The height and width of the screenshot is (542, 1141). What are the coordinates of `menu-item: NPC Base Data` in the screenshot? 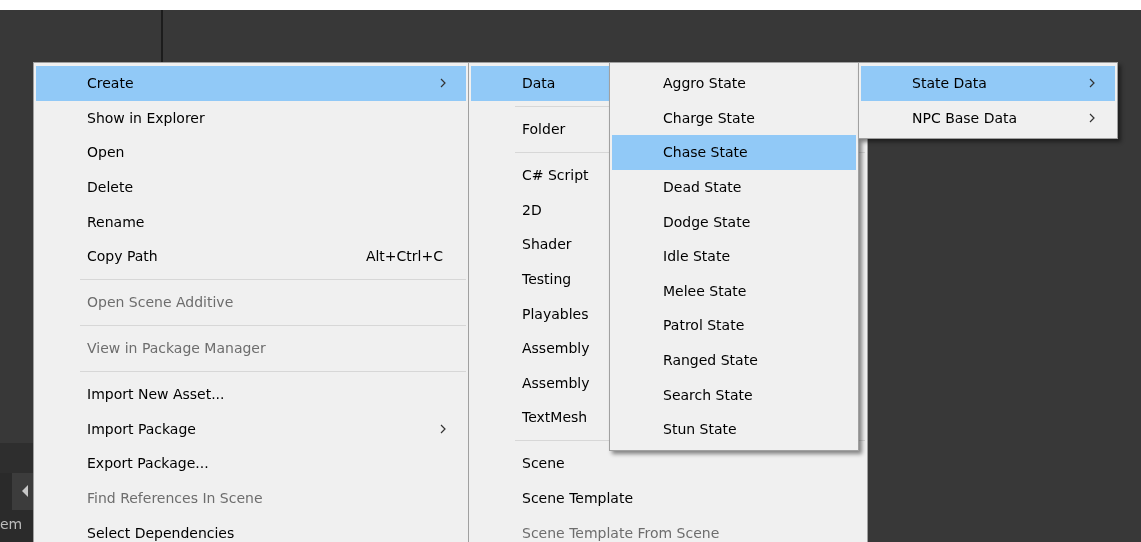 It's located at (988, 118).